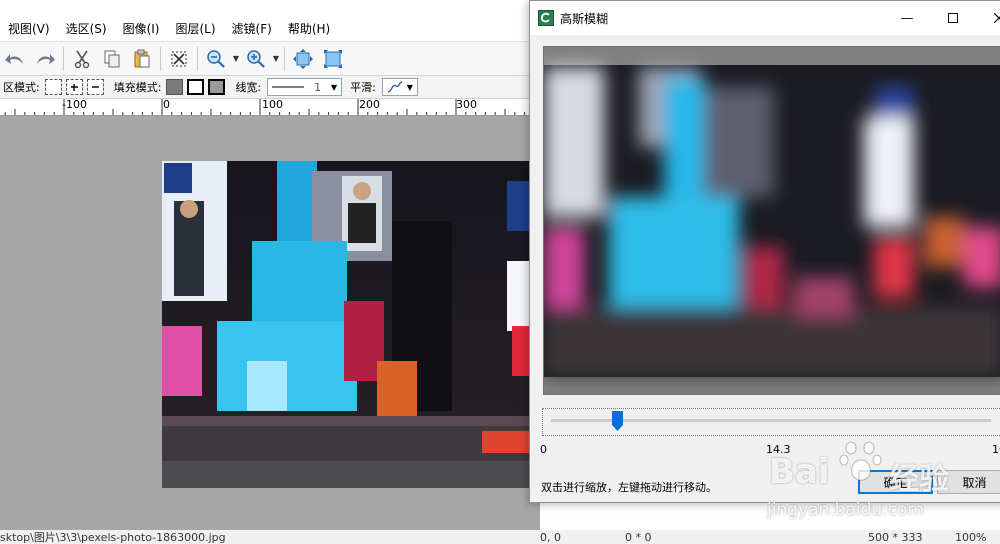 The width and height of the screenshot is (1000, 544). I want to click on cut-icon, so click(82, 59).